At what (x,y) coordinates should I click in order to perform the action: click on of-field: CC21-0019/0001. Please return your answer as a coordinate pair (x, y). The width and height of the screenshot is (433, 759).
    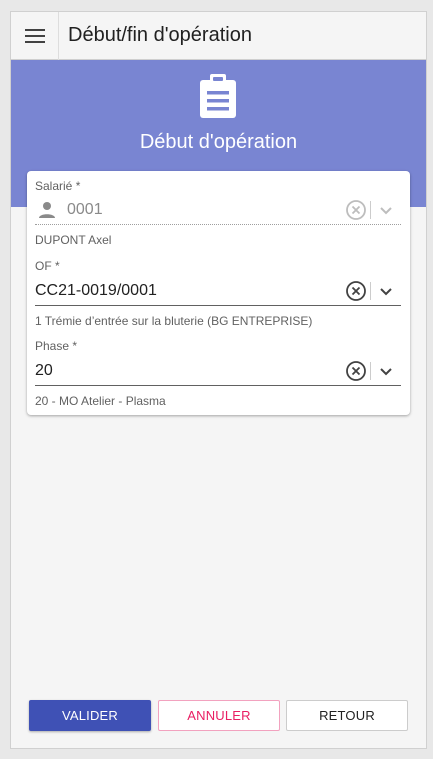
    Looking at the image, I should click on (218, 292).